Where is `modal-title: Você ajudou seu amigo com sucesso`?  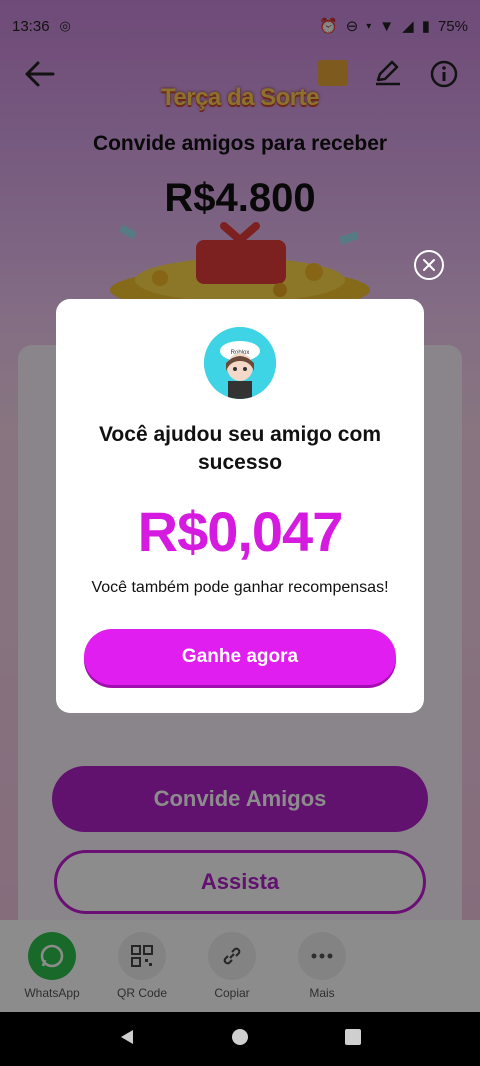 modal-title: Você ajudou seu amigo com sucesso is located at coordinates (239, 448).